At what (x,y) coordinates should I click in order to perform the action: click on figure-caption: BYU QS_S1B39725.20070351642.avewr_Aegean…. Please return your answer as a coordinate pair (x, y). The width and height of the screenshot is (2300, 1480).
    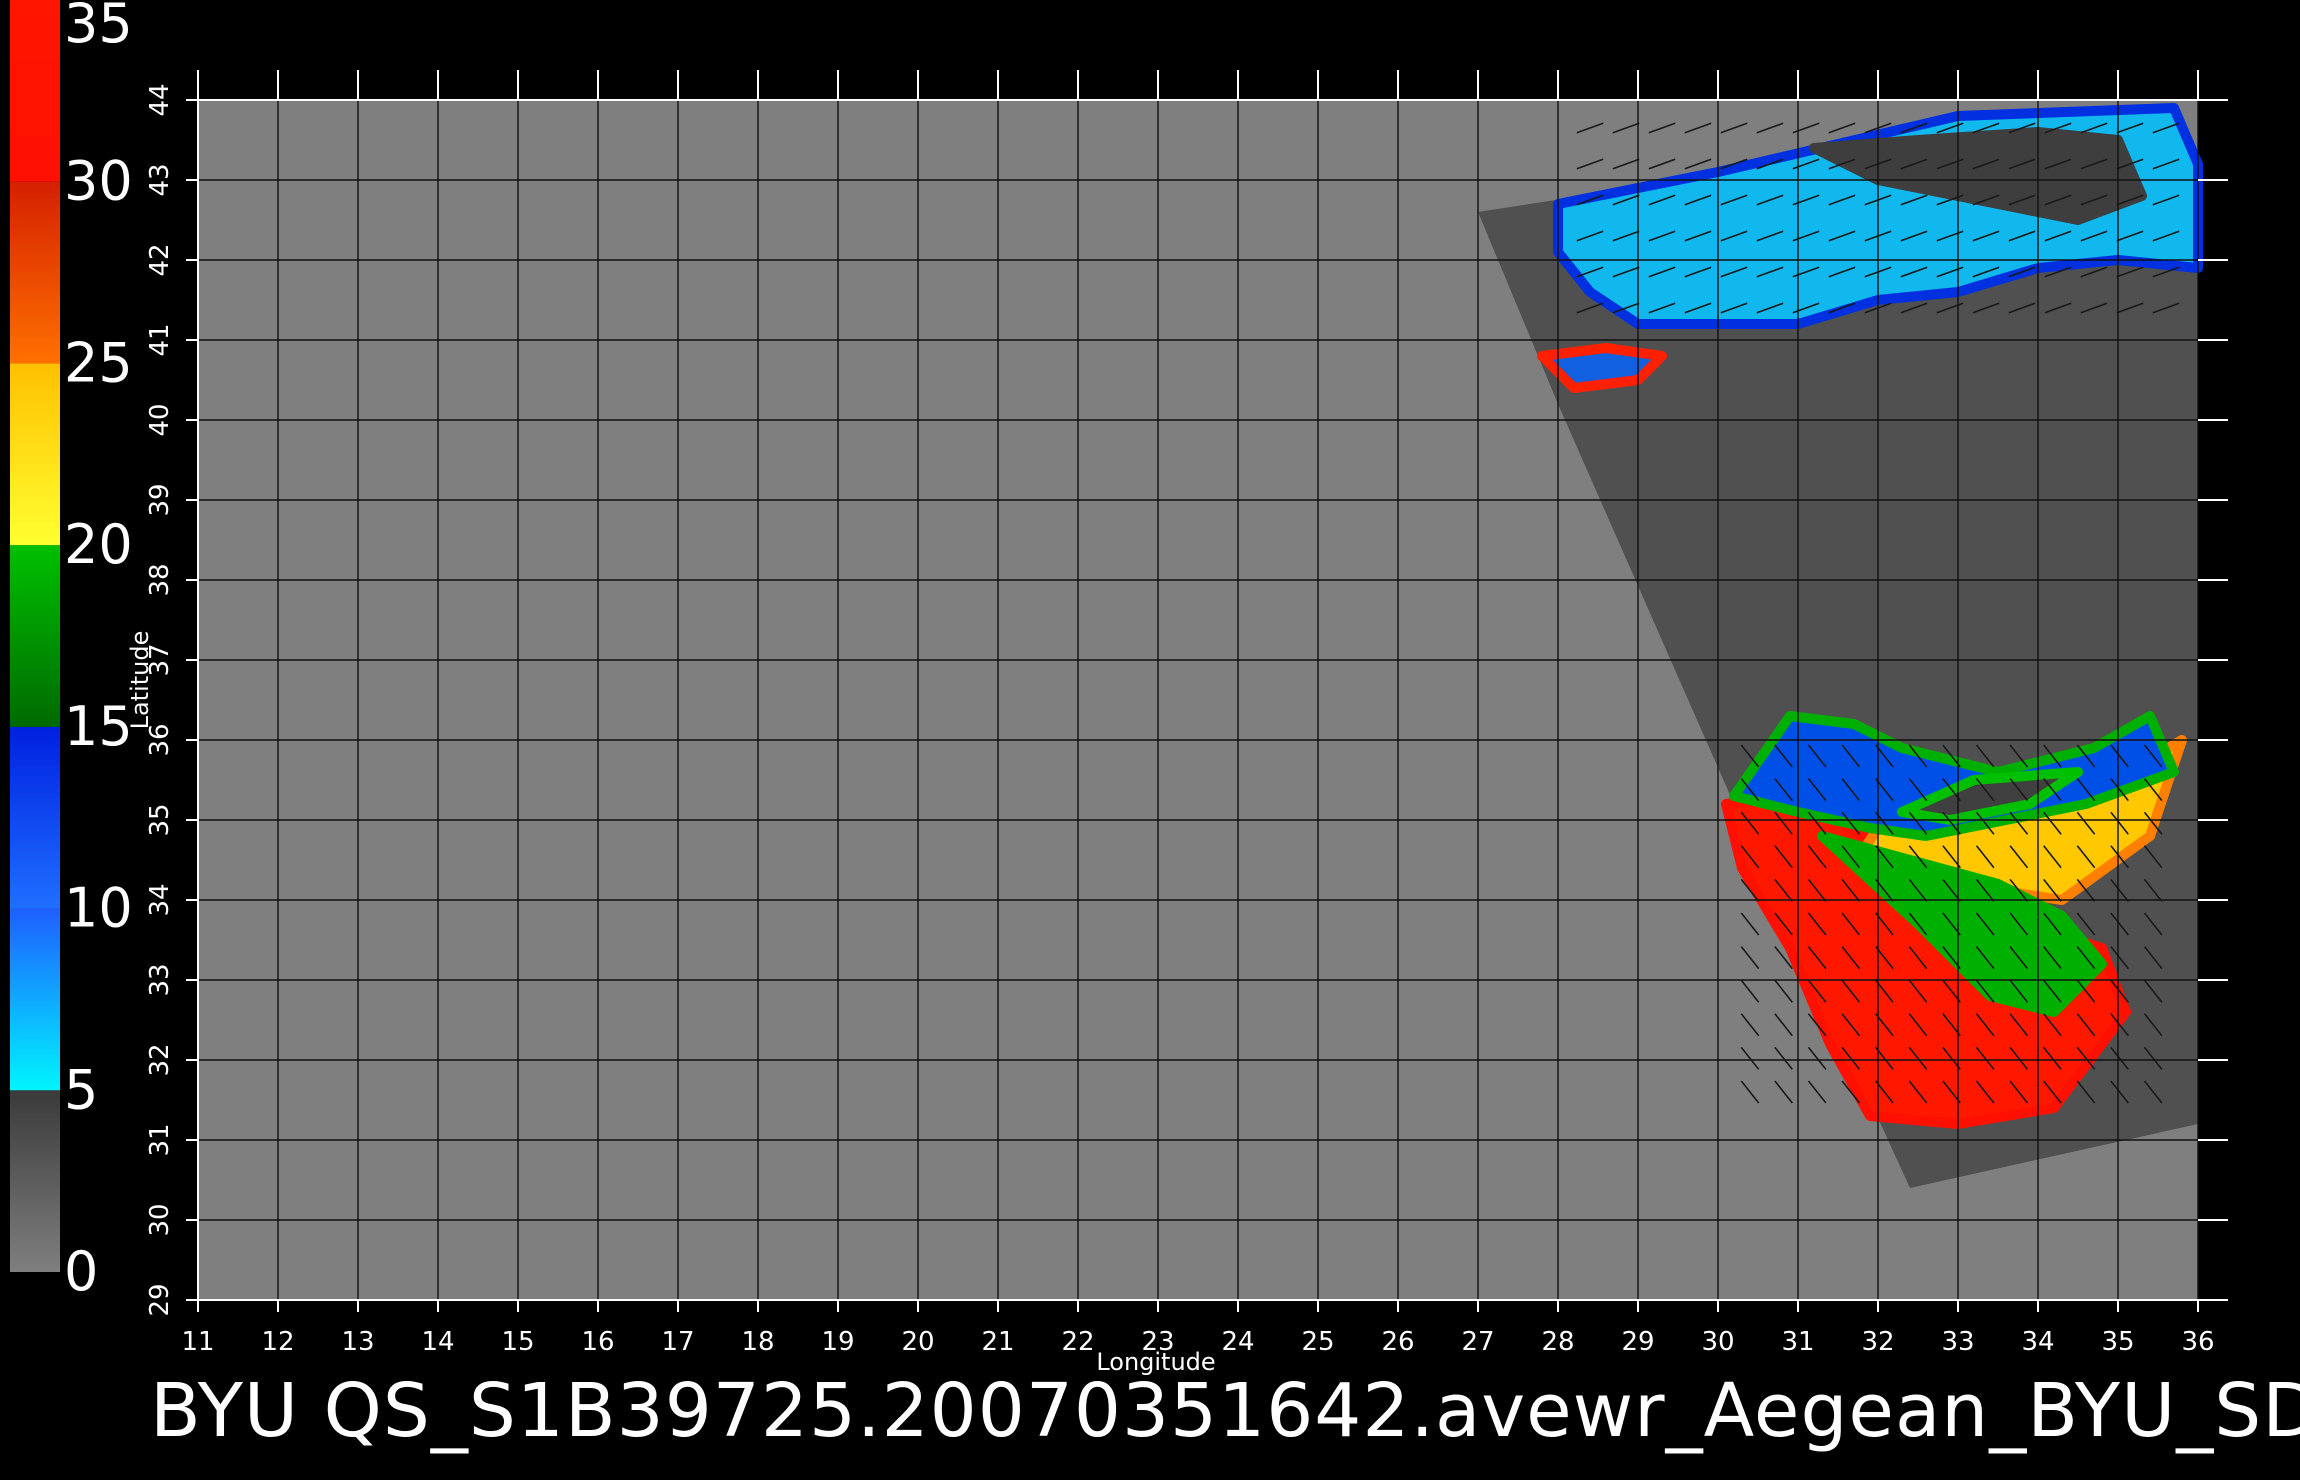
    Looking at the image, I should click on (1225, 1411).